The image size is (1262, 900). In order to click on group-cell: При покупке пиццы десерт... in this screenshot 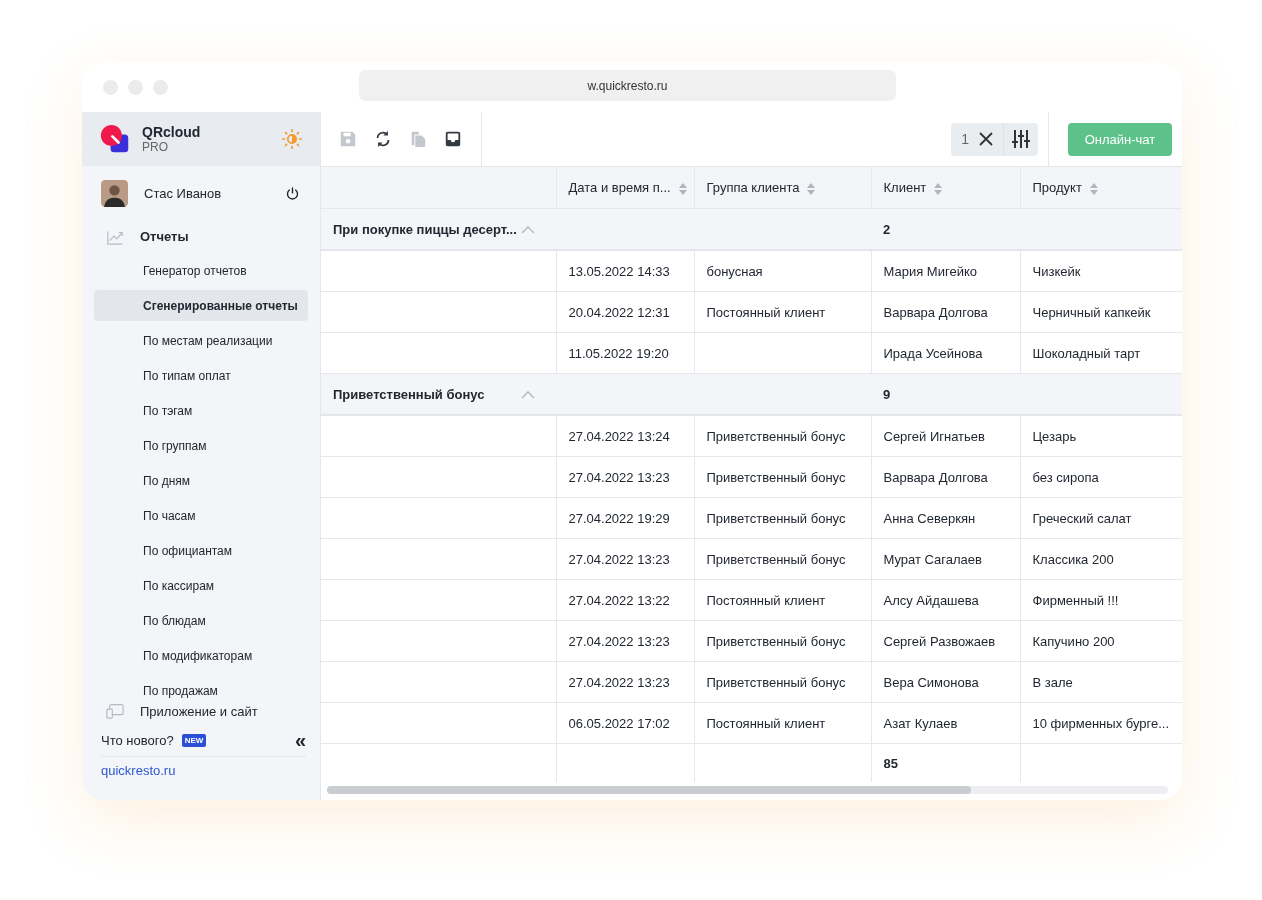, I will do `click(438, 229)`.